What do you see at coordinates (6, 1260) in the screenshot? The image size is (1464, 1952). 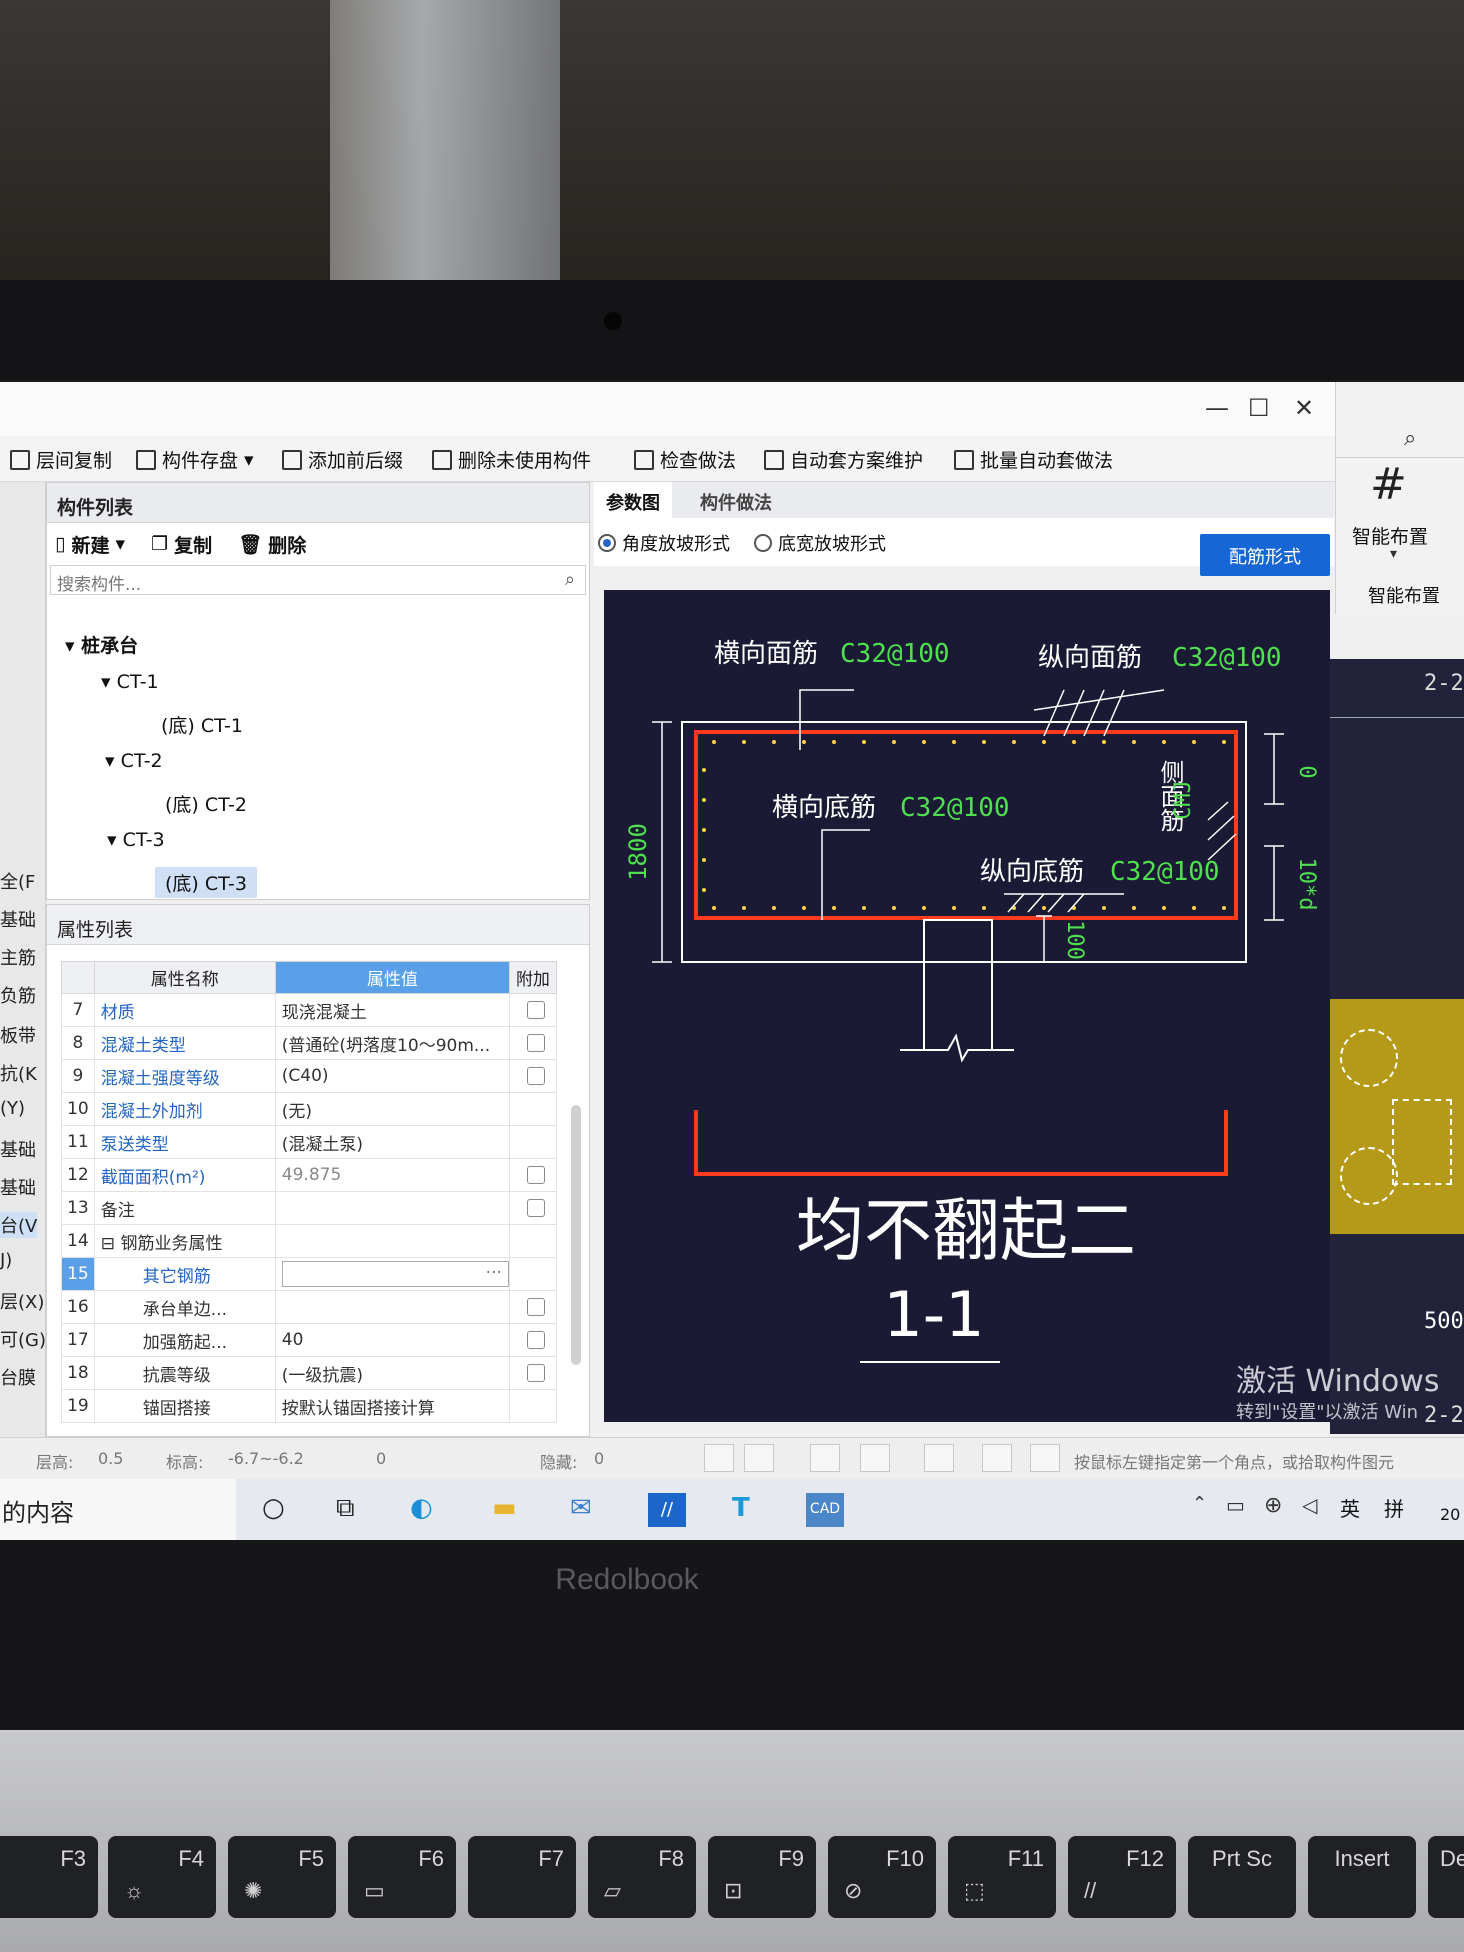 I see `nav-item: J)` at bounding box center [6, 1260].